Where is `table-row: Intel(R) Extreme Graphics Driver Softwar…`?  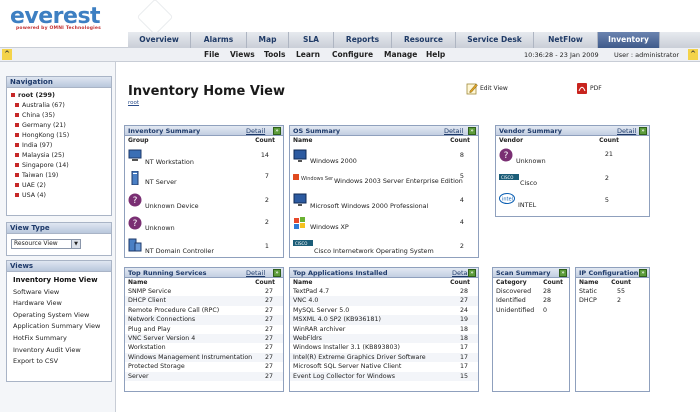 table-row: Intel(R) Extreme Graphics Driver Softwar… is located at coordinates (384, 357).